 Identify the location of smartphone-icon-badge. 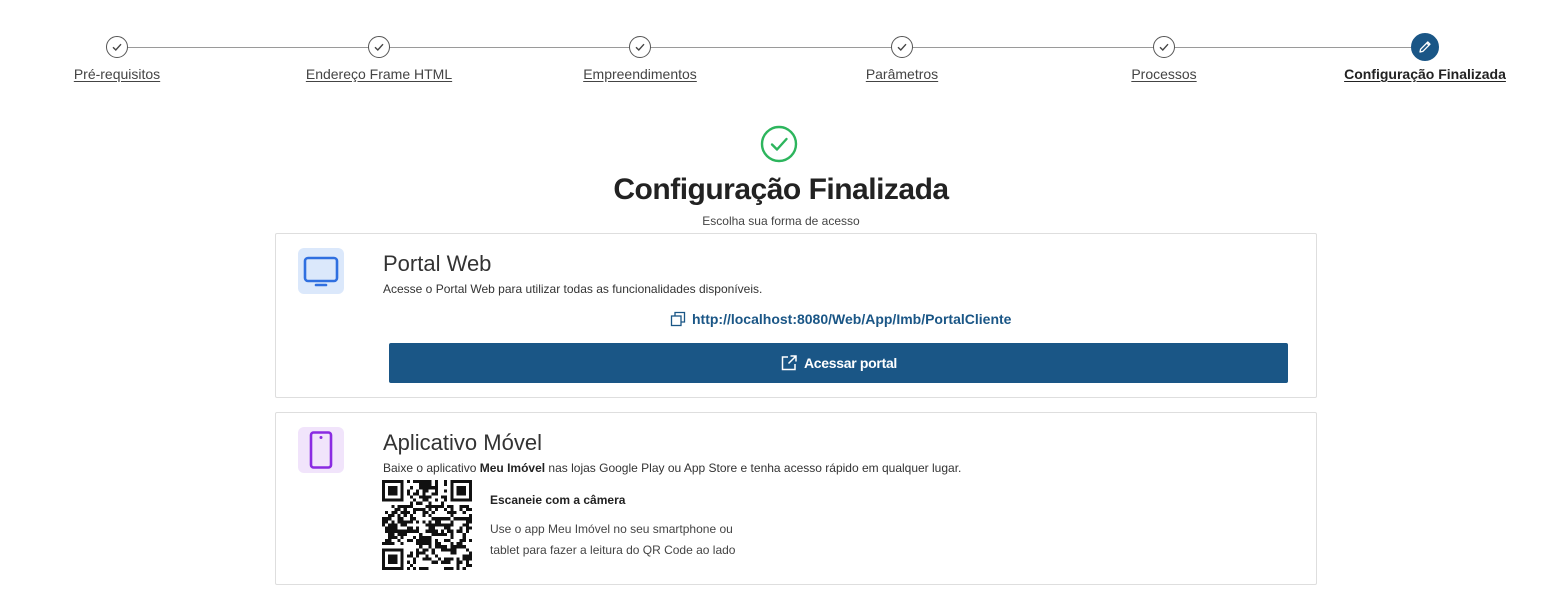
(321, 450).